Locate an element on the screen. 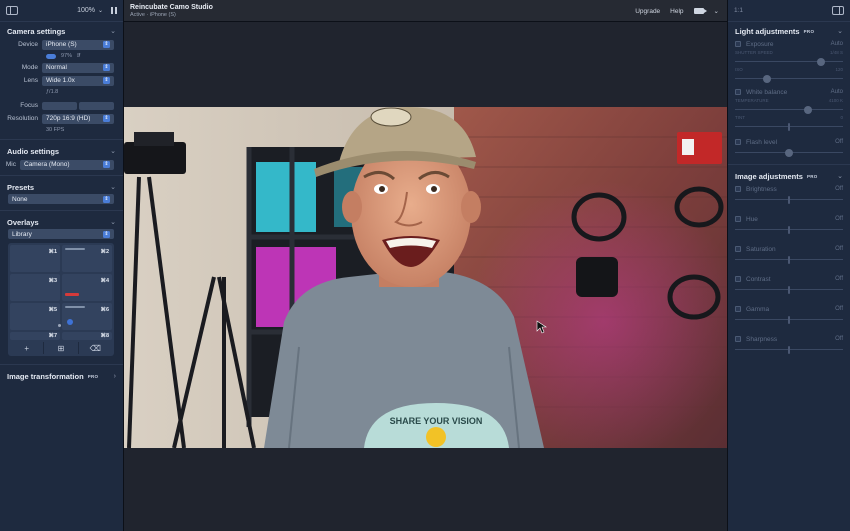 The width and height of the screenshot is (850, 531). overlay-shortcut: ⌘1 is located at coordinates (52, 252).